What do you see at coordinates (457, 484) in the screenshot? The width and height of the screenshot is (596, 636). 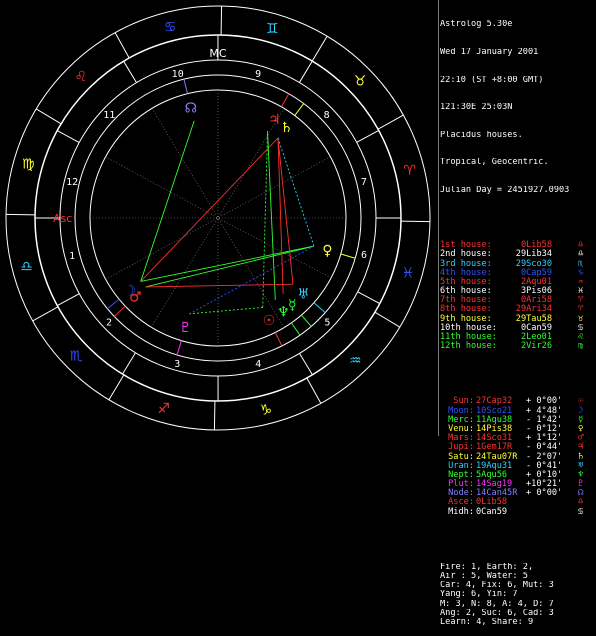 I see `planet-name: Plut:` at bounding box center [457, 484].